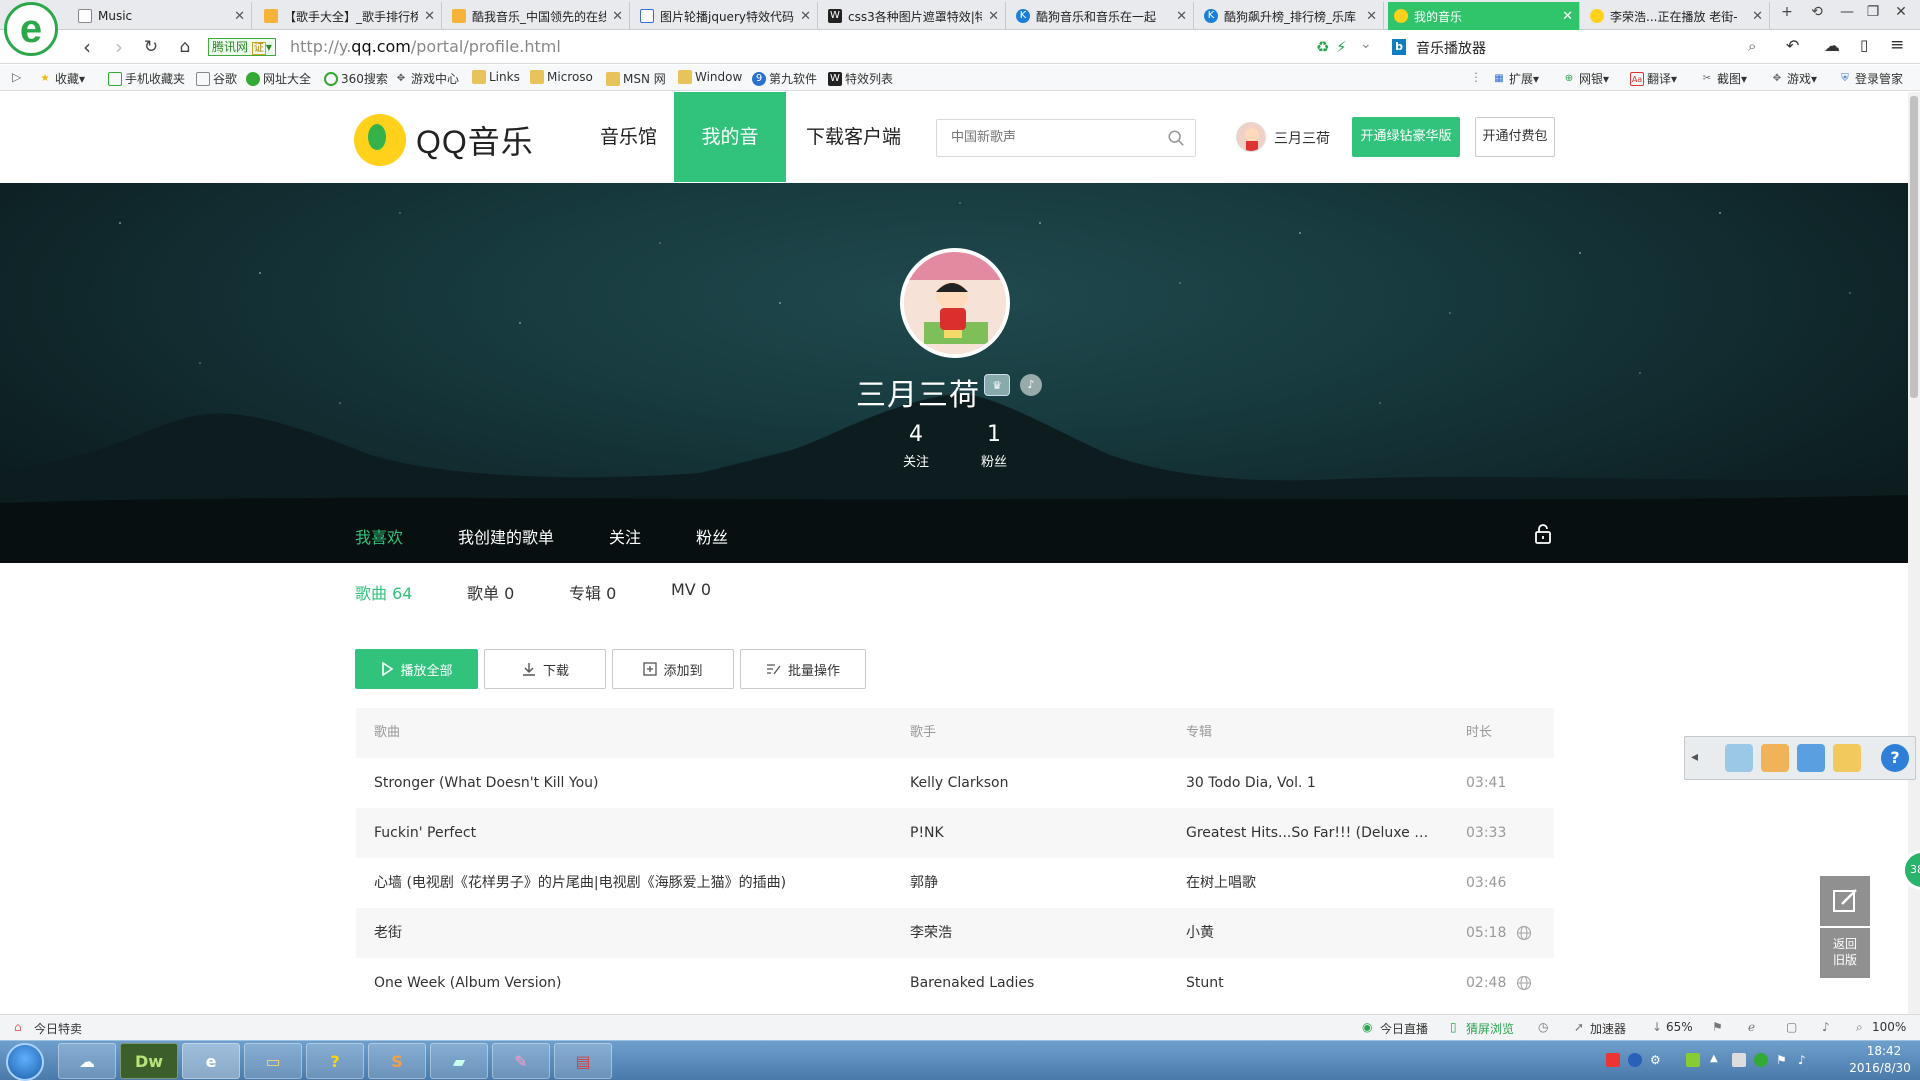 The width and height of the screenshot is (1920, 1081). I want to click on table-row: 老街 李荣浩 小黄 05:18, so click(955, 933).